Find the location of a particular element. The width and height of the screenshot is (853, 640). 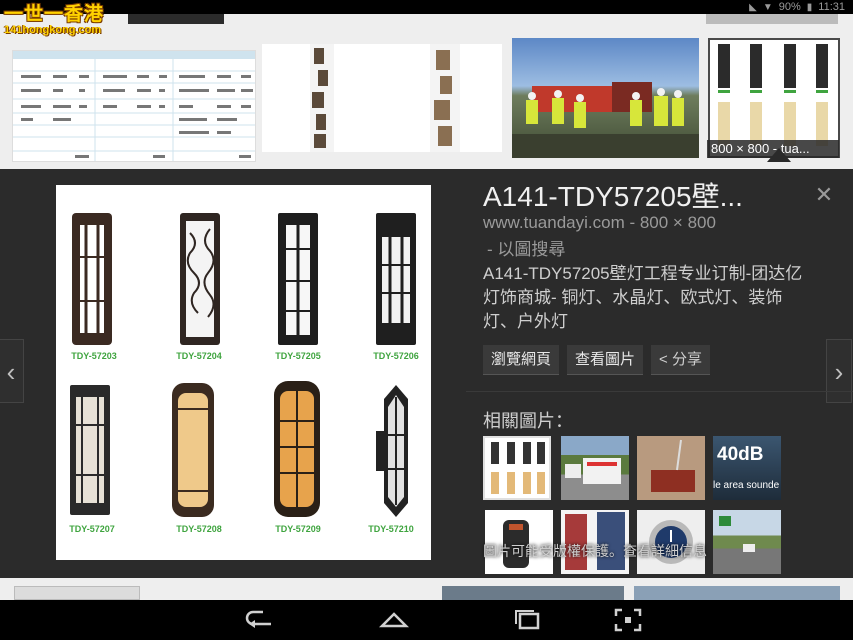

next-arrow-icon: › is located at coordinates (839, 371).